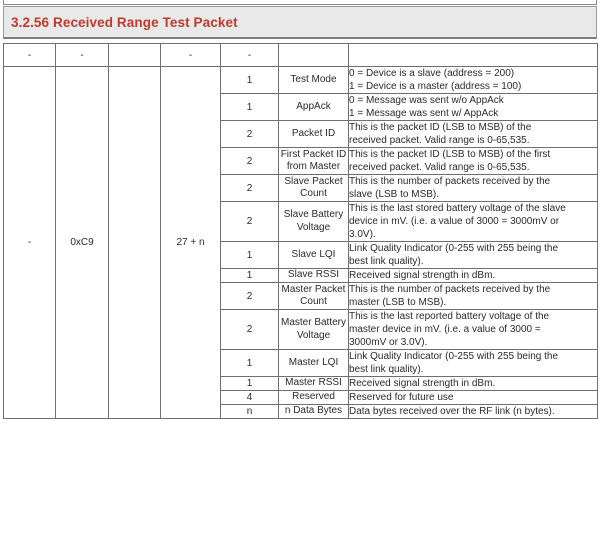 The height and width of the screenshot is (543, 600). What do you see at coordinates (432, 73) in the screenshot?
I see `description-line: 0 = Device is a slave (address = 200)` at bounding box center [432, 73].